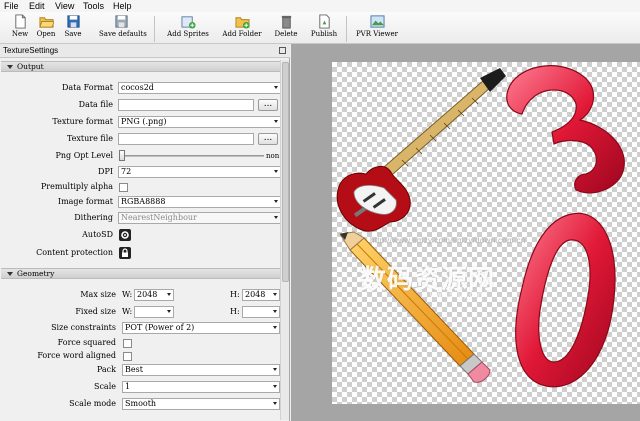  What do you see at coordinates (127, 311) in the screenshot?
I see `fixed-width-label: W:` at bounding box center [127, 311].